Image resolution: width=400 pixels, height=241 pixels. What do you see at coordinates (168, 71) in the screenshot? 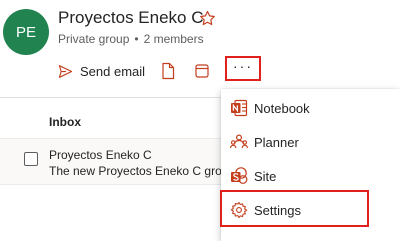
I see `files-icon` at bounding box center [168, 71].